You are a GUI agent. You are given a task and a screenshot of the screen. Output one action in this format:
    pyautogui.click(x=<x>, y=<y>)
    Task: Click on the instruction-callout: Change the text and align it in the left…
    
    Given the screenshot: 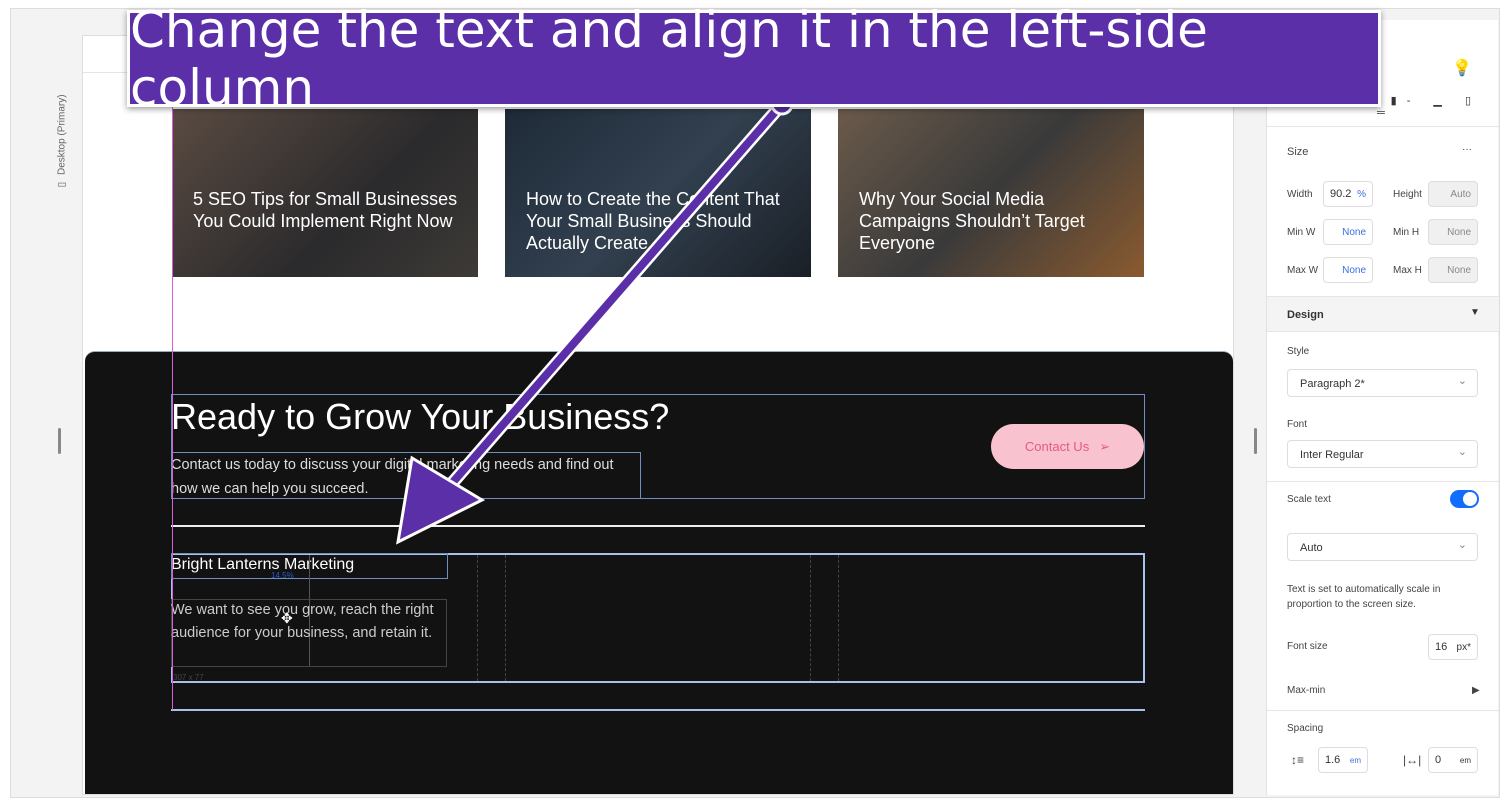 What is the action you would take?
    pyautogui.click(x=754, y=59)
    